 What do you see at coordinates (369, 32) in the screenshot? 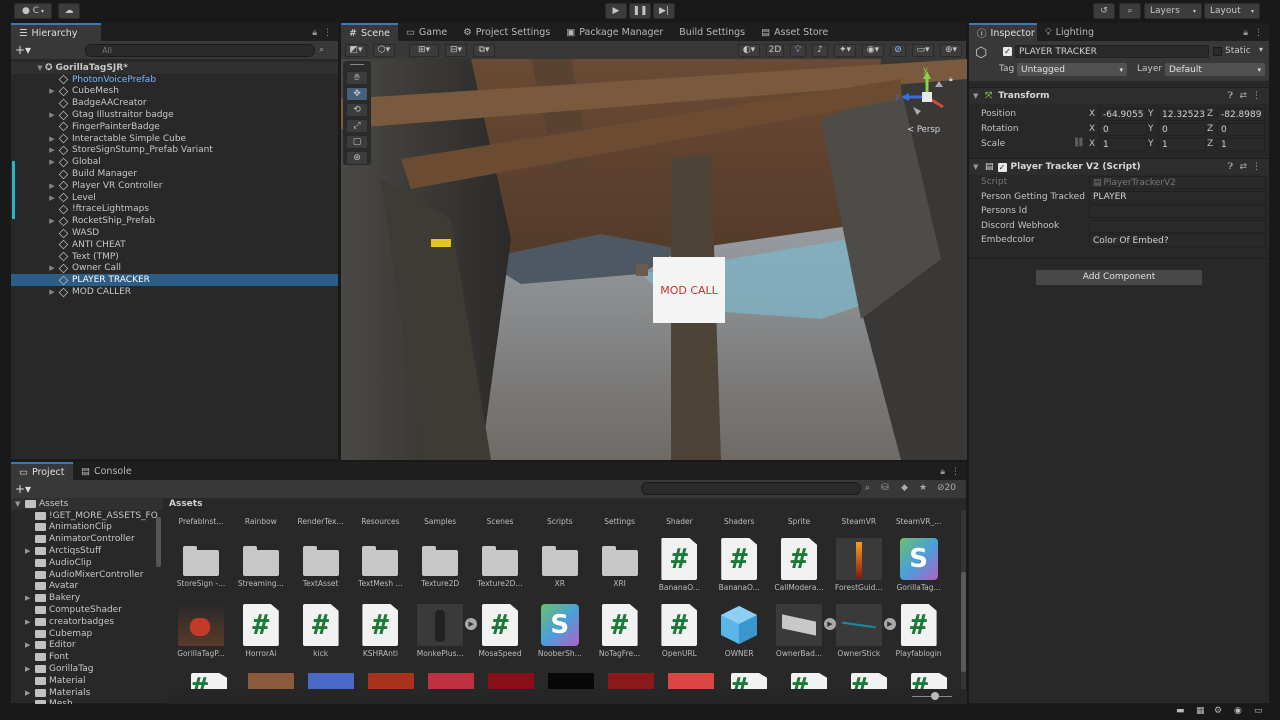
I see `tab-scene: # Scene` at bounding box center [369, 32].